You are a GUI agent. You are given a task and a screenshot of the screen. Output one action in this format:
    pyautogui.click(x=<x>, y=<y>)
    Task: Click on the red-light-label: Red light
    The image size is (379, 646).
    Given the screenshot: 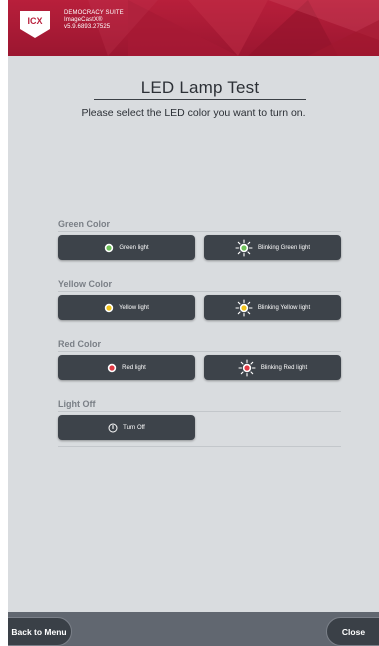 What is the action you would take?
    pyautogui.click(x=134, y=367)
    